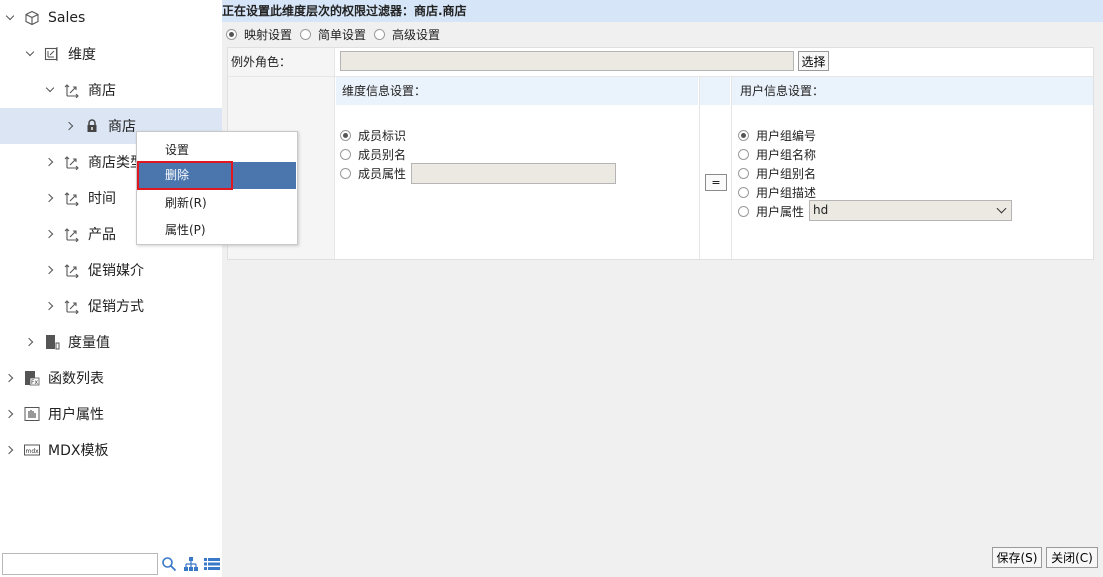 This screenshot has width=1103, height=577. What do you see at coordinates (662, 11) in the screenshot?
I see `panel-title: 正在设置此维度层次的权限过滤器：商店.商店` at bounding box center [662, 11].